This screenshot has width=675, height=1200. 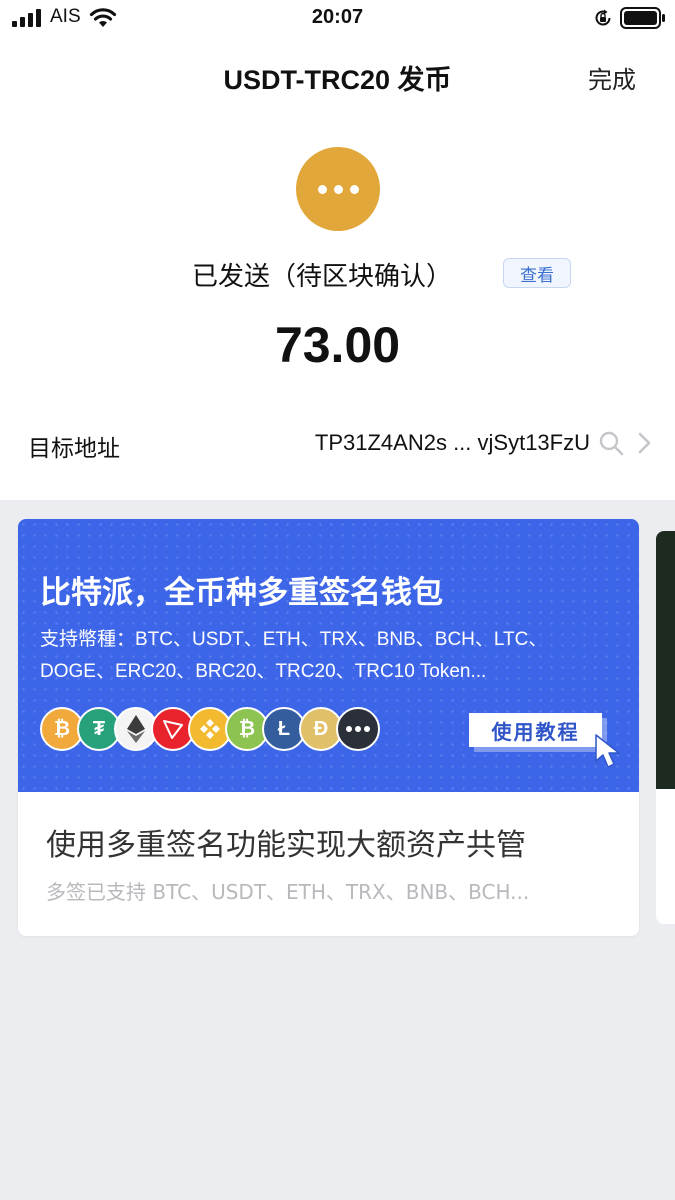 I want to click on target-address-label: 目标地址, so click(x=74, y=449).